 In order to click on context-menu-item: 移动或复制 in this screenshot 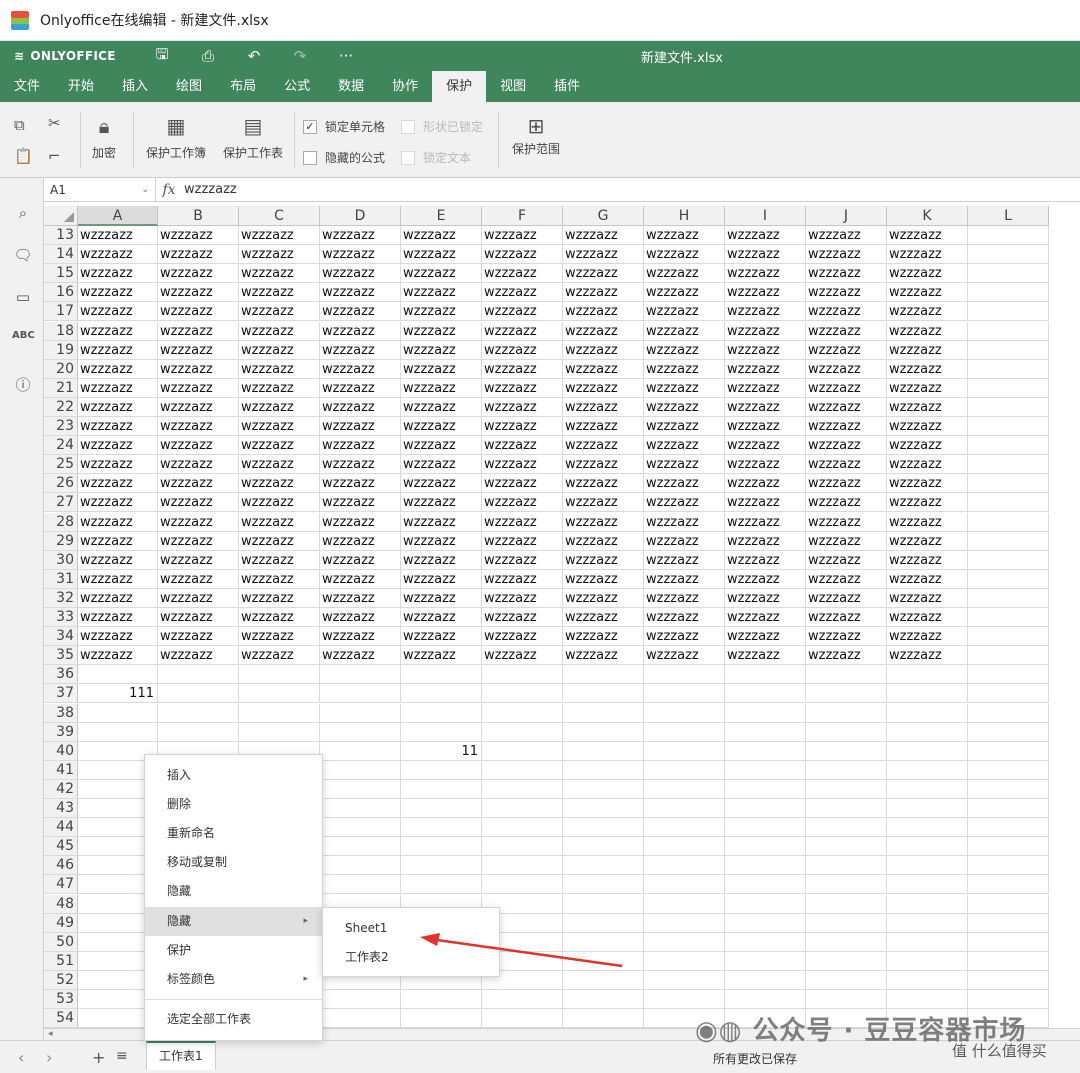, I will do `click(233, 862)`.